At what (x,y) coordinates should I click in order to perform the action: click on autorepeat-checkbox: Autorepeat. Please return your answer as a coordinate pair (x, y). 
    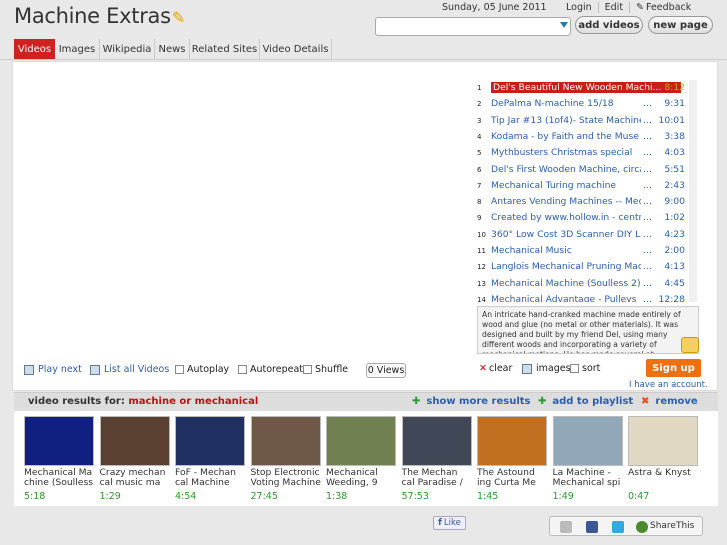
    Looking at the image, I should click on (270, 369).